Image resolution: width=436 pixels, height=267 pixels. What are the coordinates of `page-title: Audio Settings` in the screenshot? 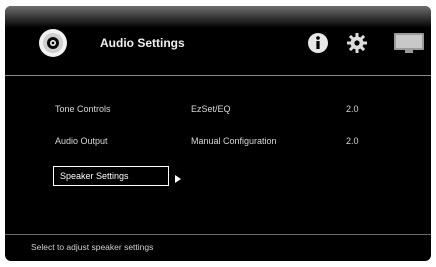 It's located at (142, 43).